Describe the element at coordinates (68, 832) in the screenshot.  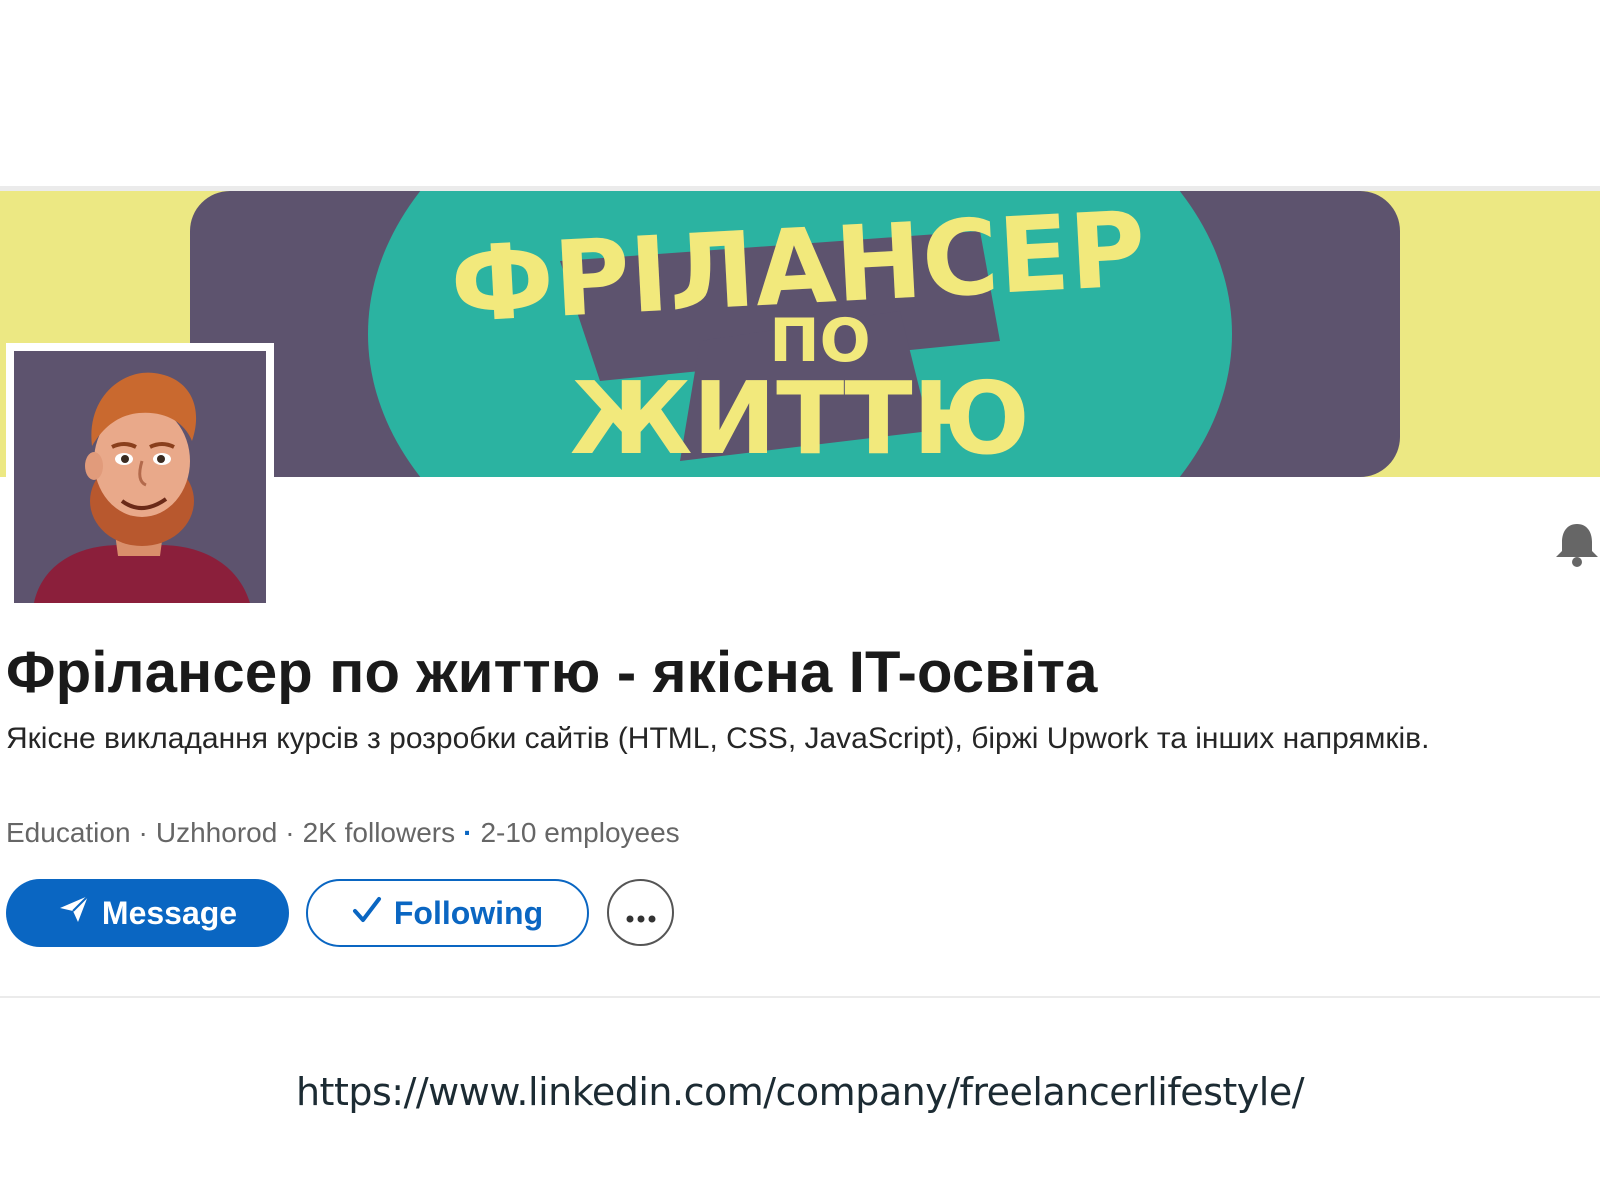
I see `industry-link: Education` at that location.